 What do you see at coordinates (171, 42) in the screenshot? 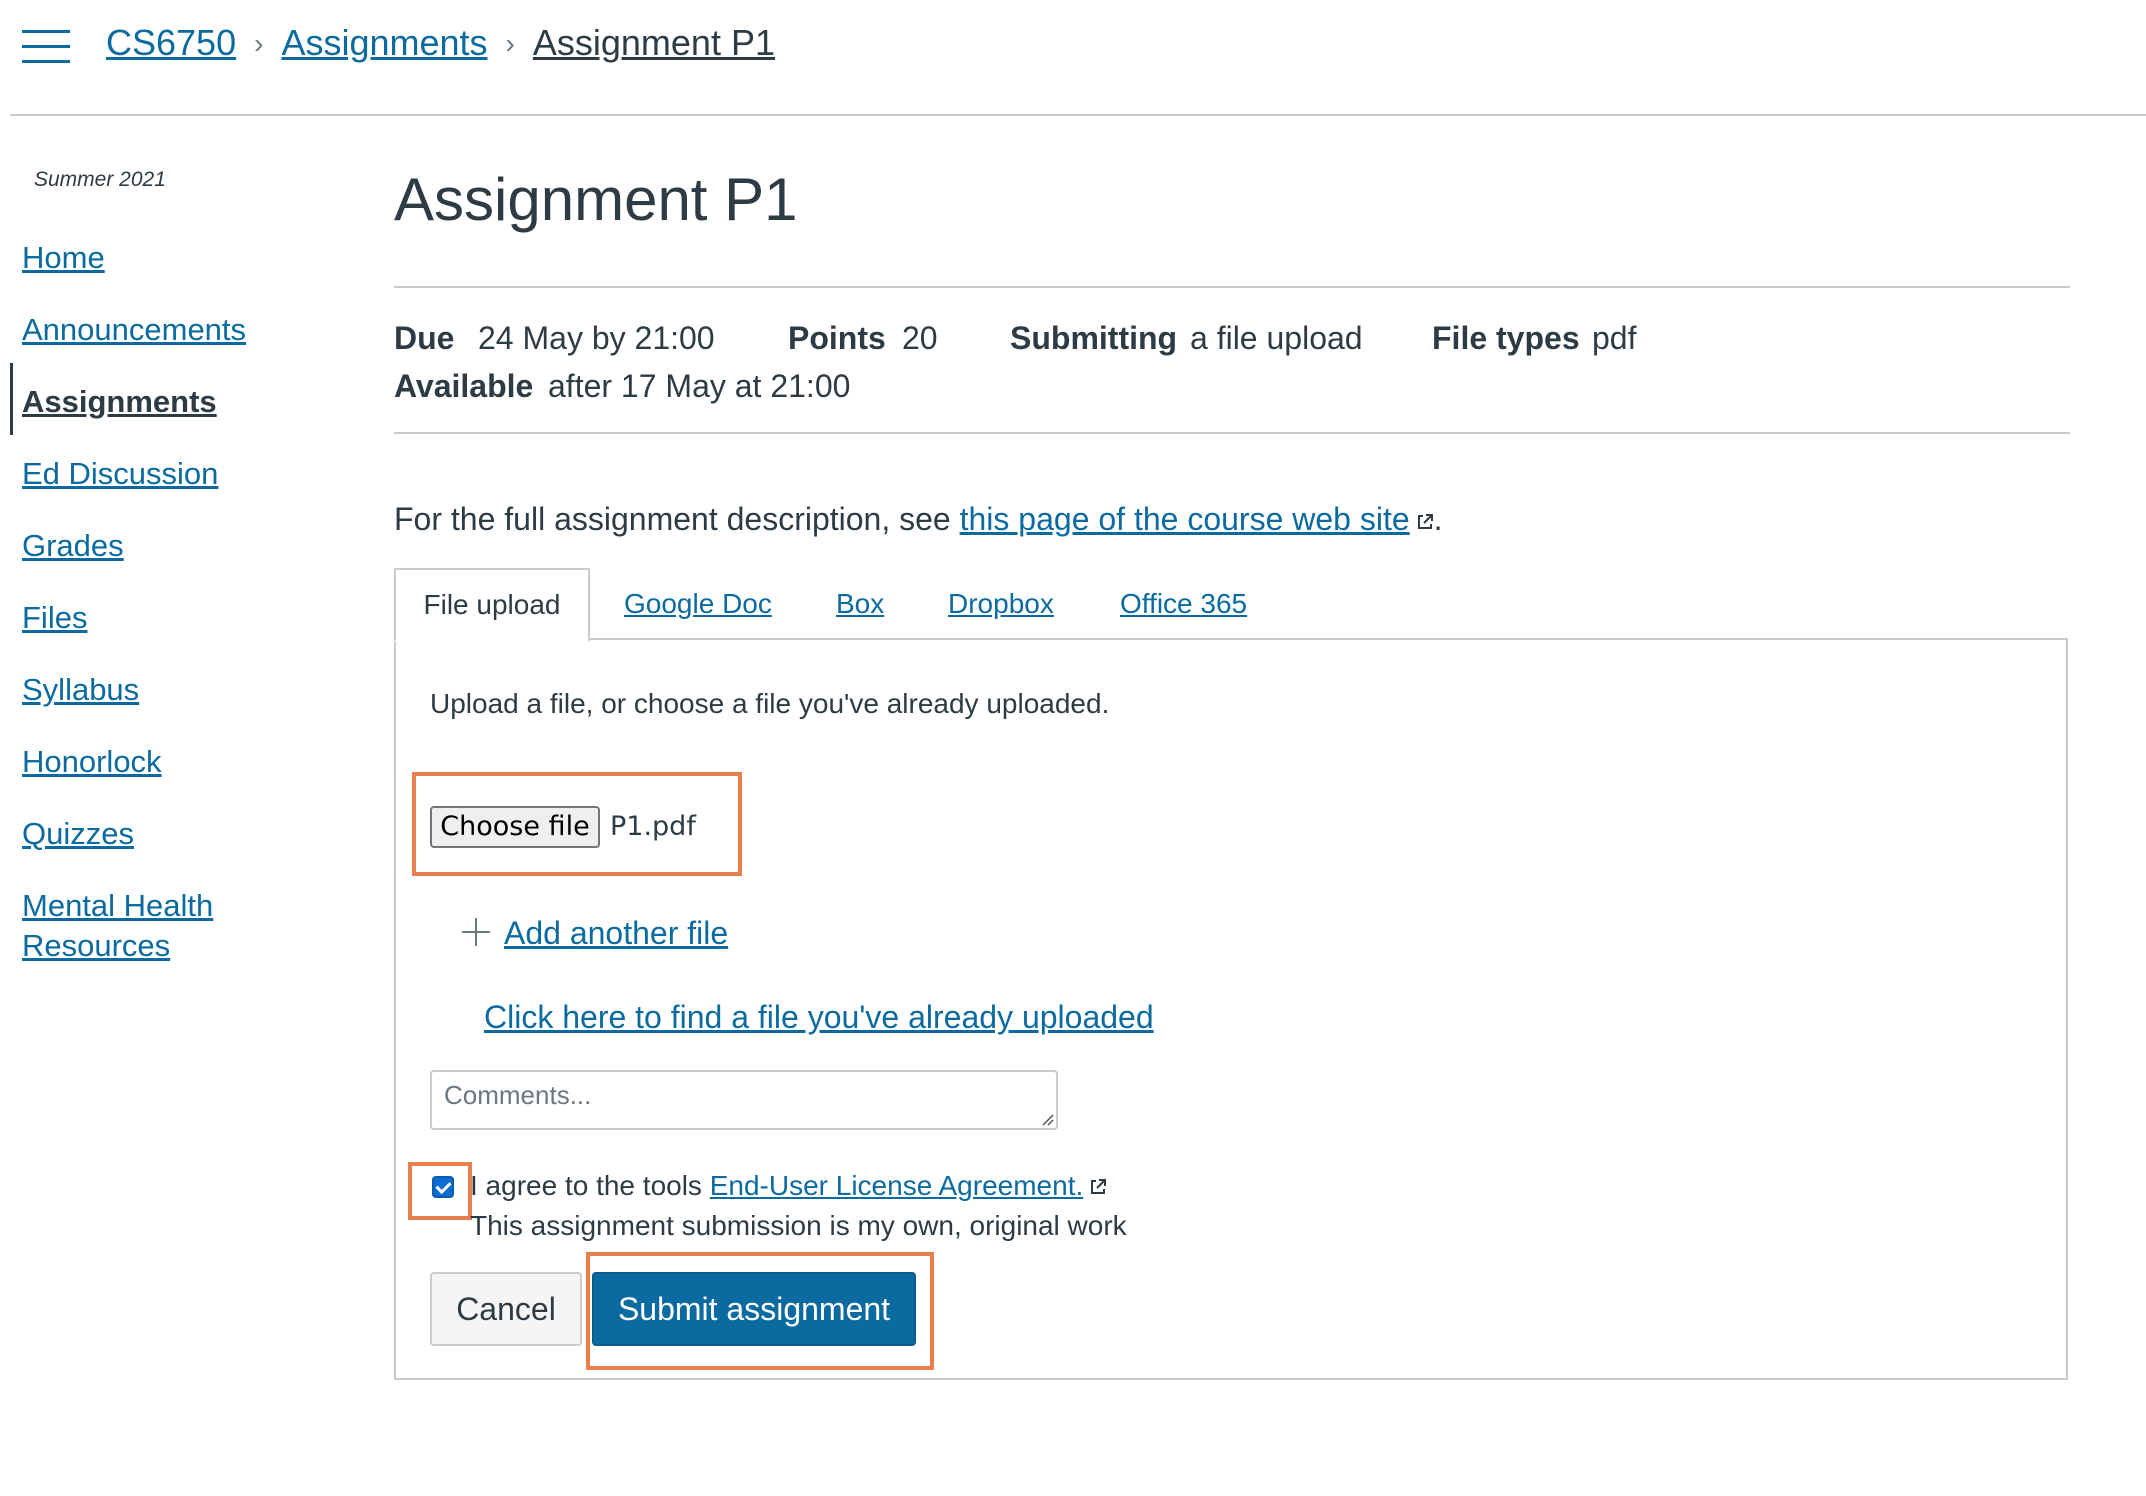
I see `breadcrumb-course: CS6750` at bounding box center [171, 42].